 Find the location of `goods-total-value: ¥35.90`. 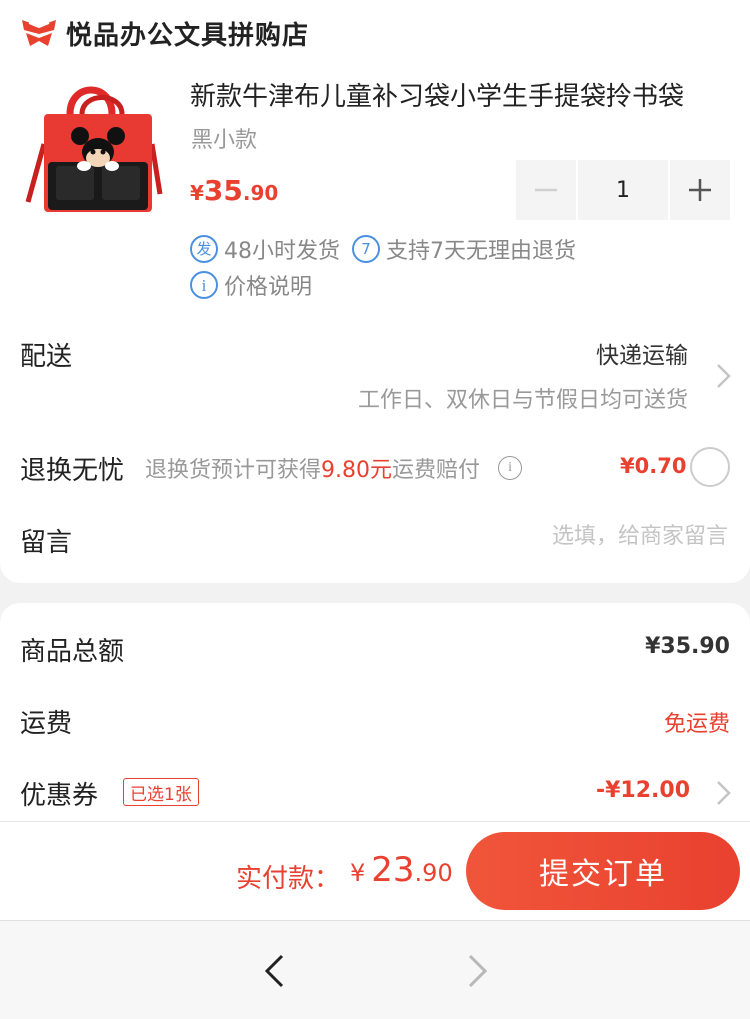

goods-total-value: ¥35.90 is located at coordinates (687, 646).